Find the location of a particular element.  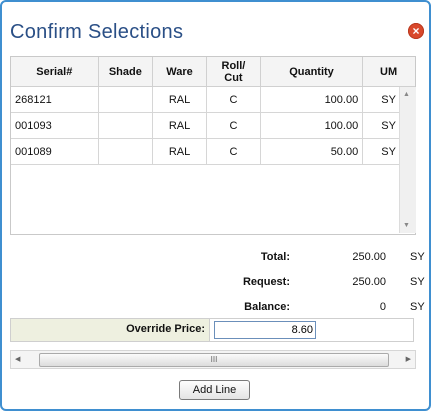

balance-label: Balance: is located at coordinates (267, 307).